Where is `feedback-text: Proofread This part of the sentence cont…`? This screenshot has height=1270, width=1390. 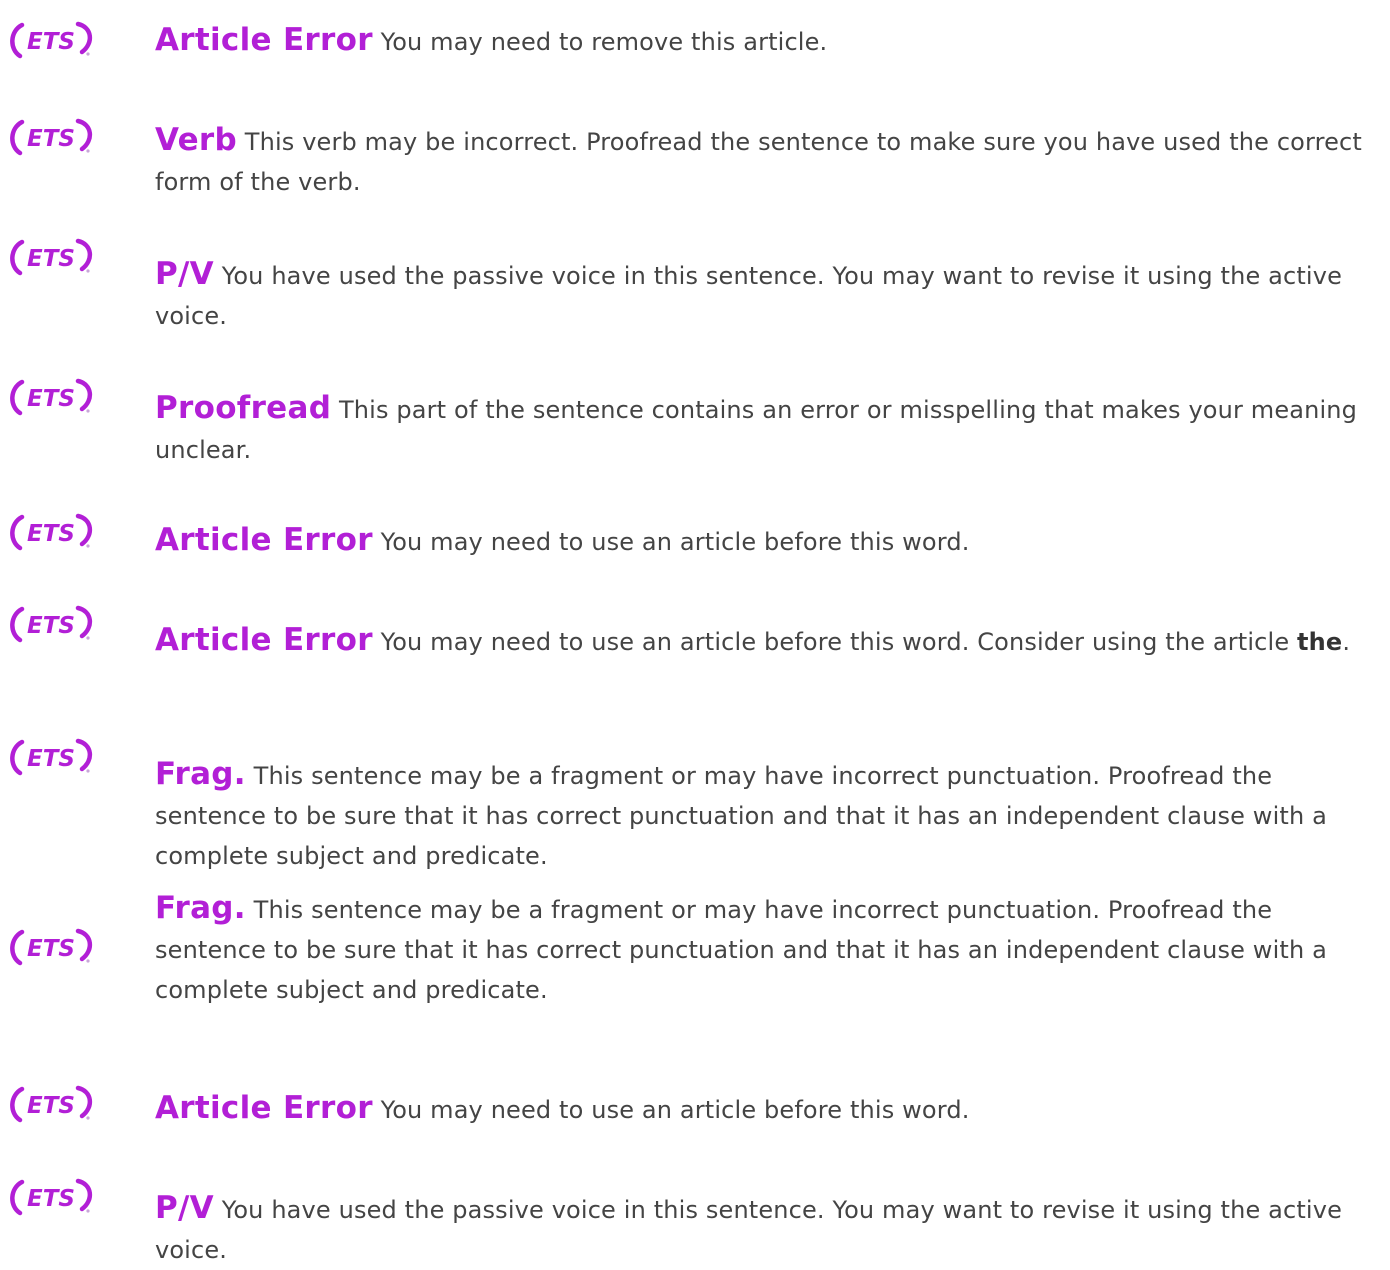
feedback-text: Proofread This part of the sentence cont… is located at coordinates (769, 429).